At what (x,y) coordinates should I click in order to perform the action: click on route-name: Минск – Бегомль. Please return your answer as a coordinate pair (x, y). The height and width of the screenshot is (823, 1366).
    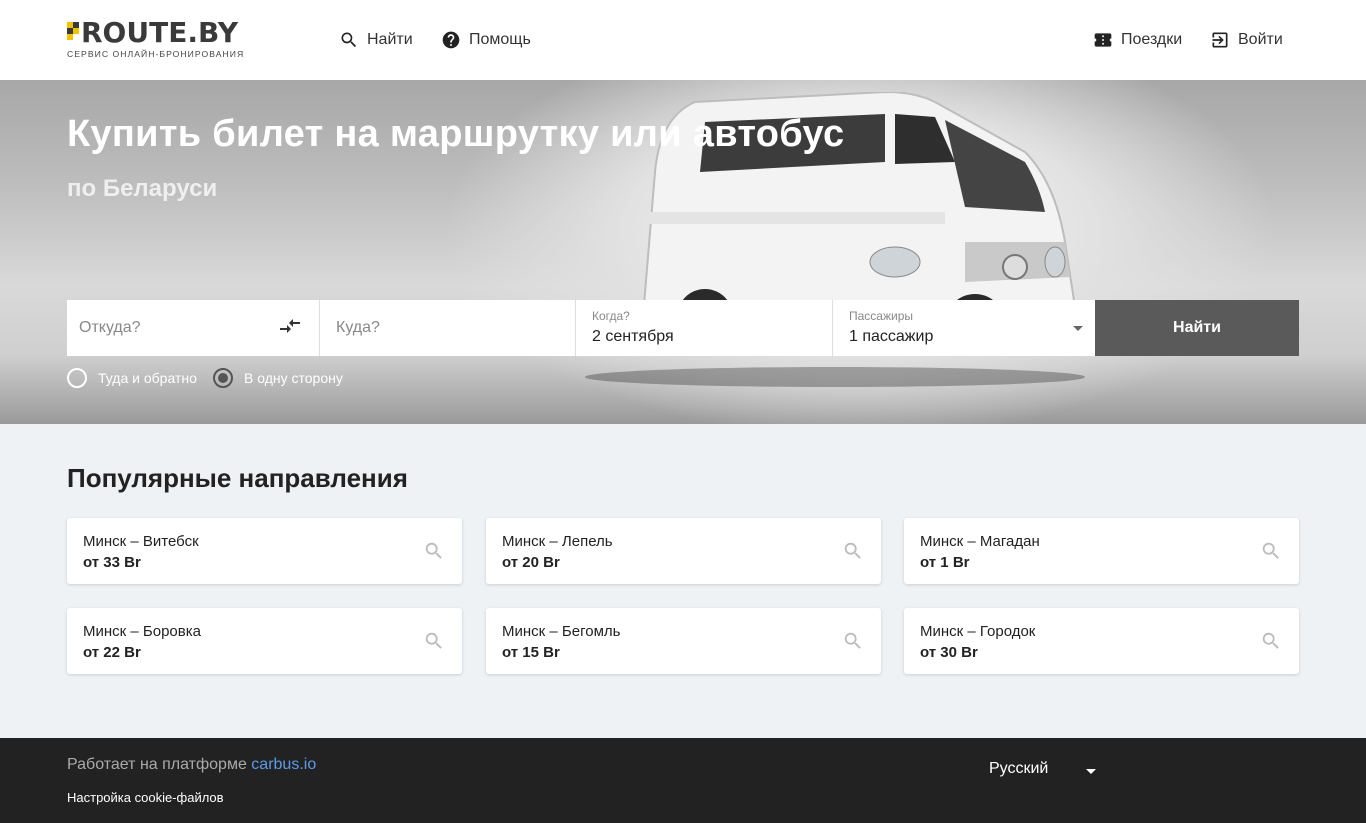
    Looking at the image, I should click on (561, 631).